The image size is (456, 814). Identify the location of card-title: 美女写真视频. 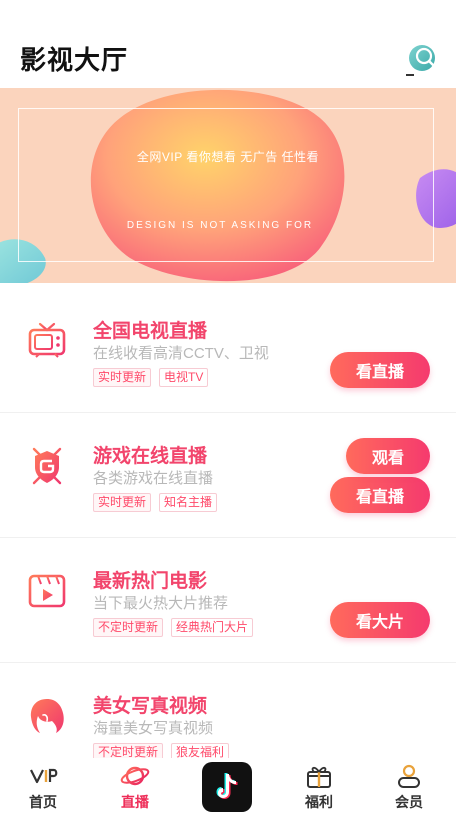
(150, 706).